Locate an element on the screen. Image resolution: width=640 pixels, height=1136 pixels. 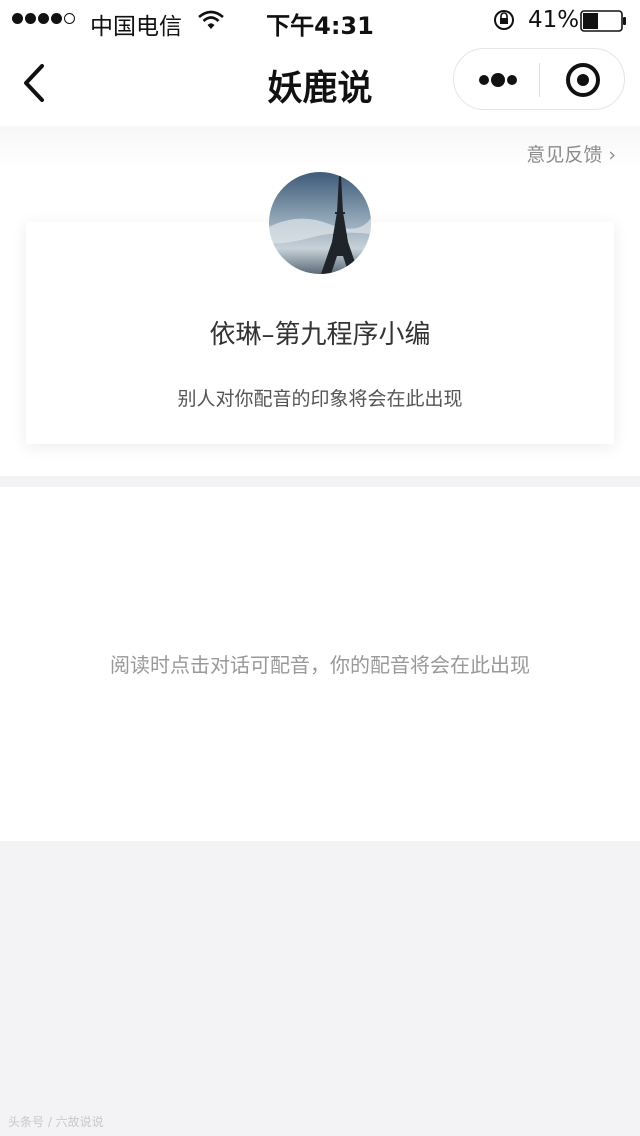
watermark: 头条号 / 六故说说 is located at coordinates (56, 1122).